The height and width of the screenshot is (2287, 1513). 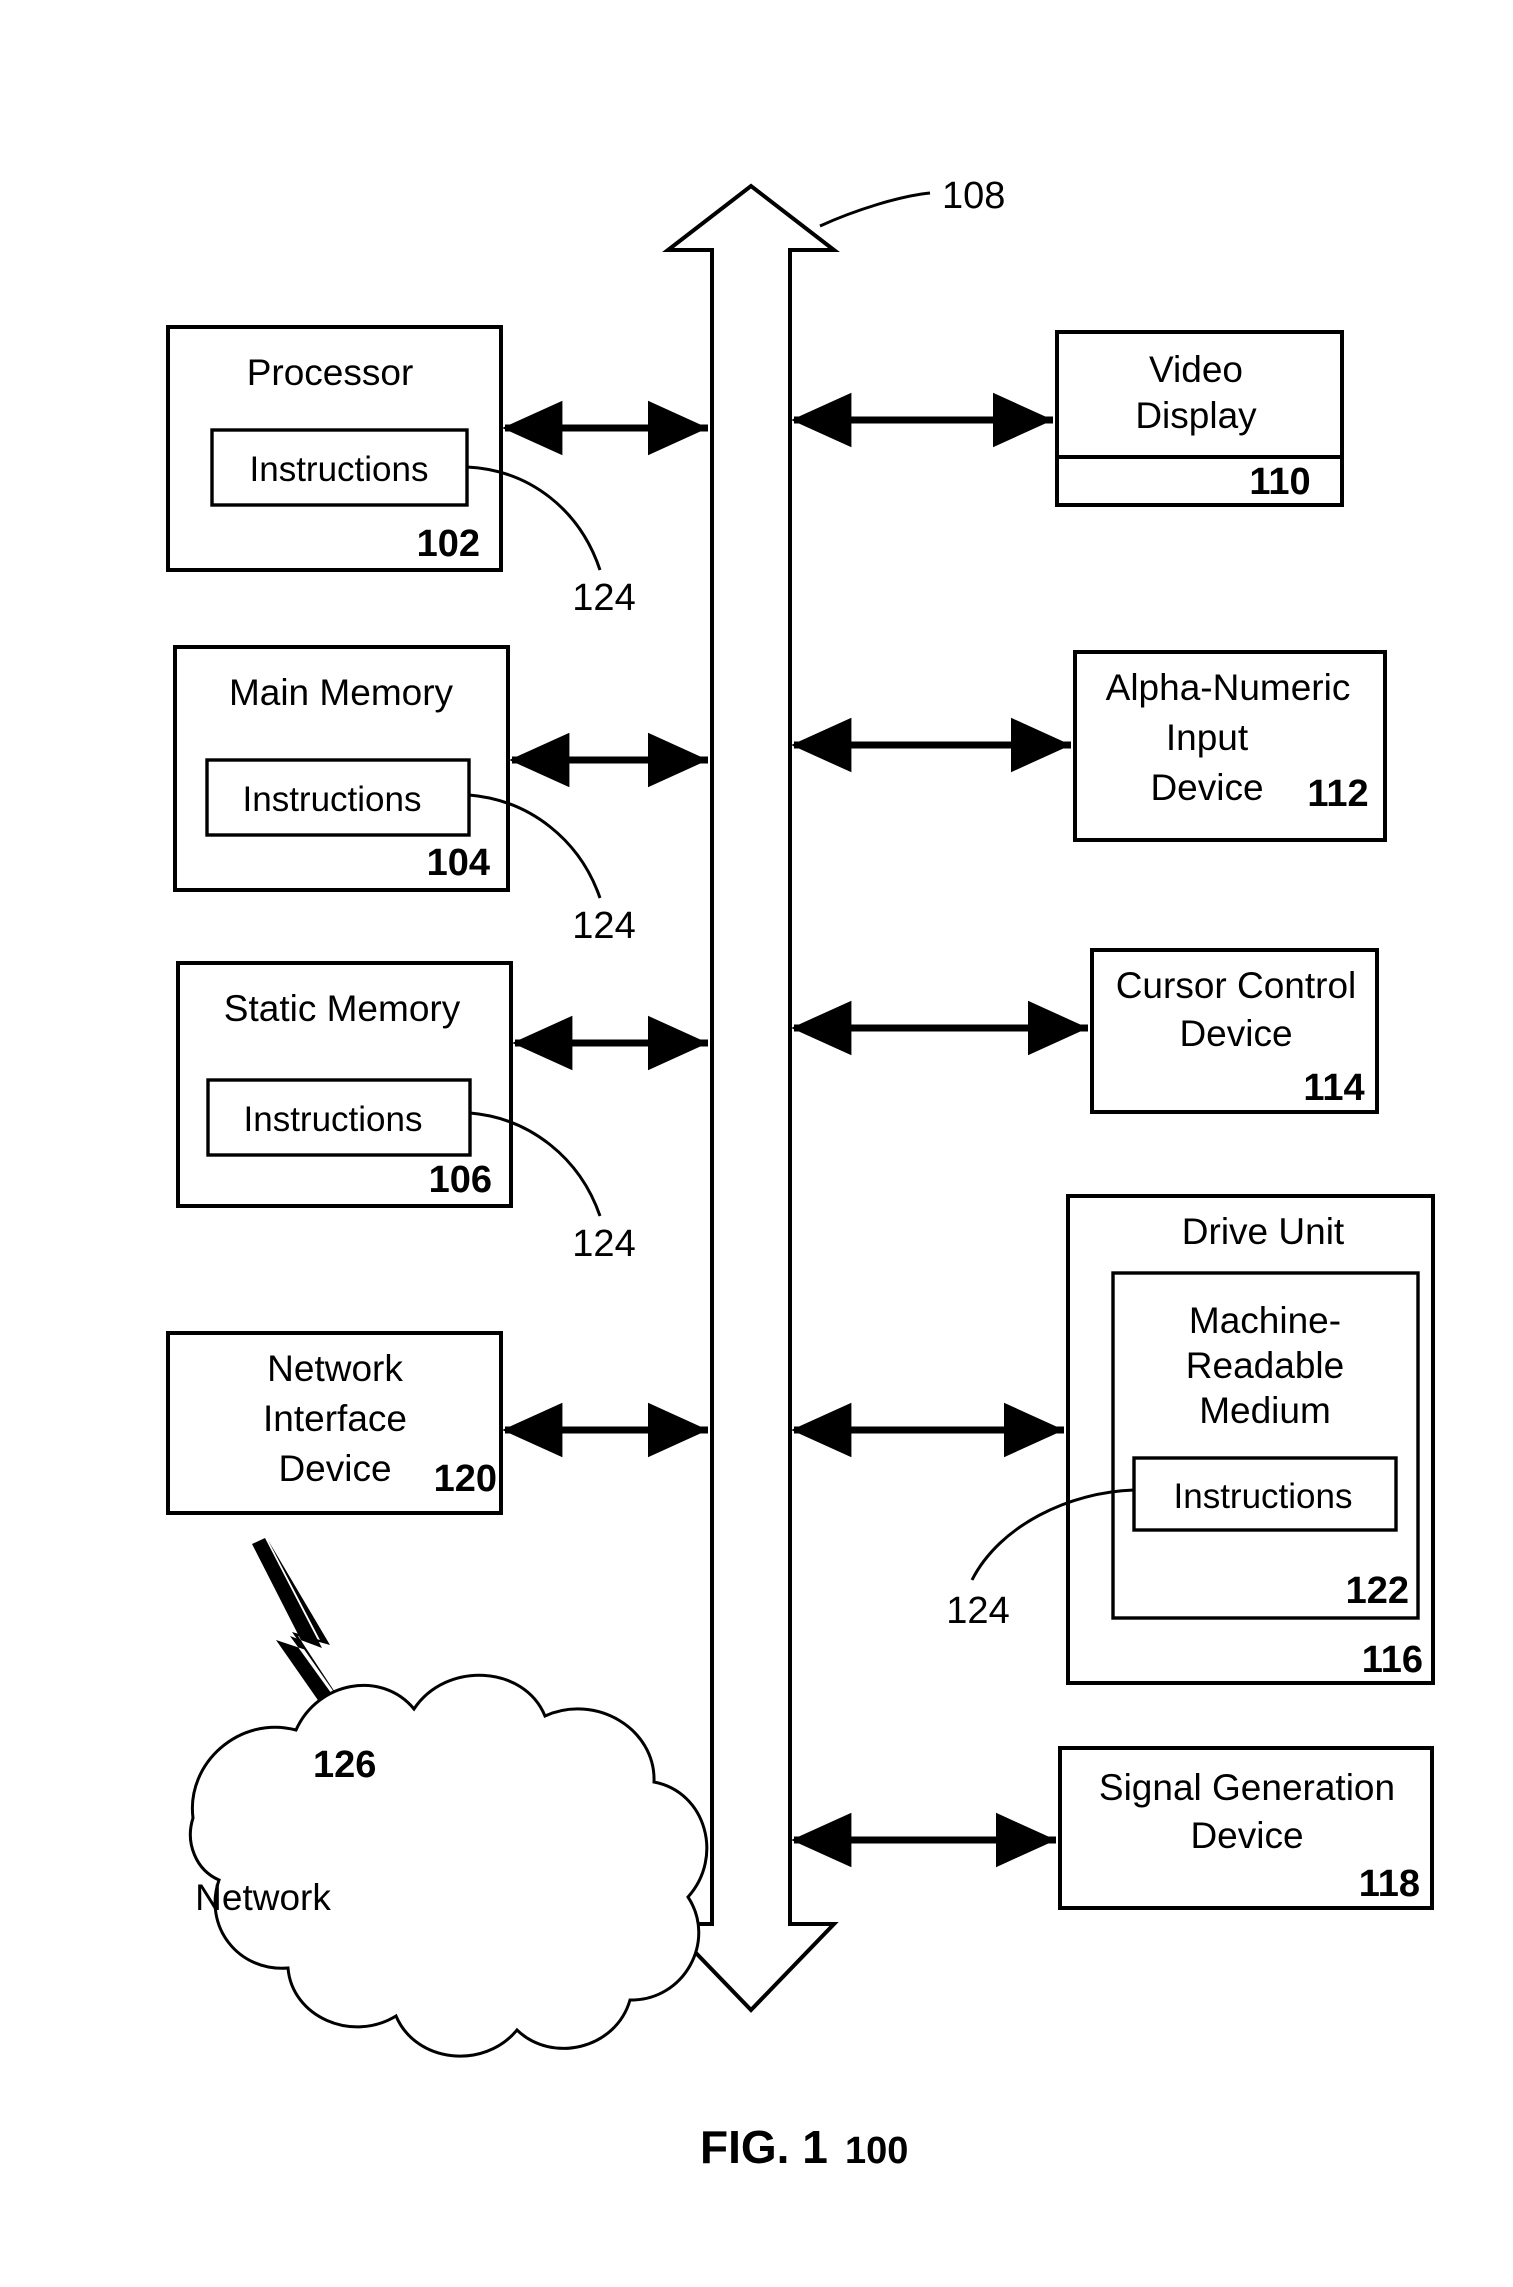 I want to click on main-memory-title: Main Memory, so click(x=341, y=692).